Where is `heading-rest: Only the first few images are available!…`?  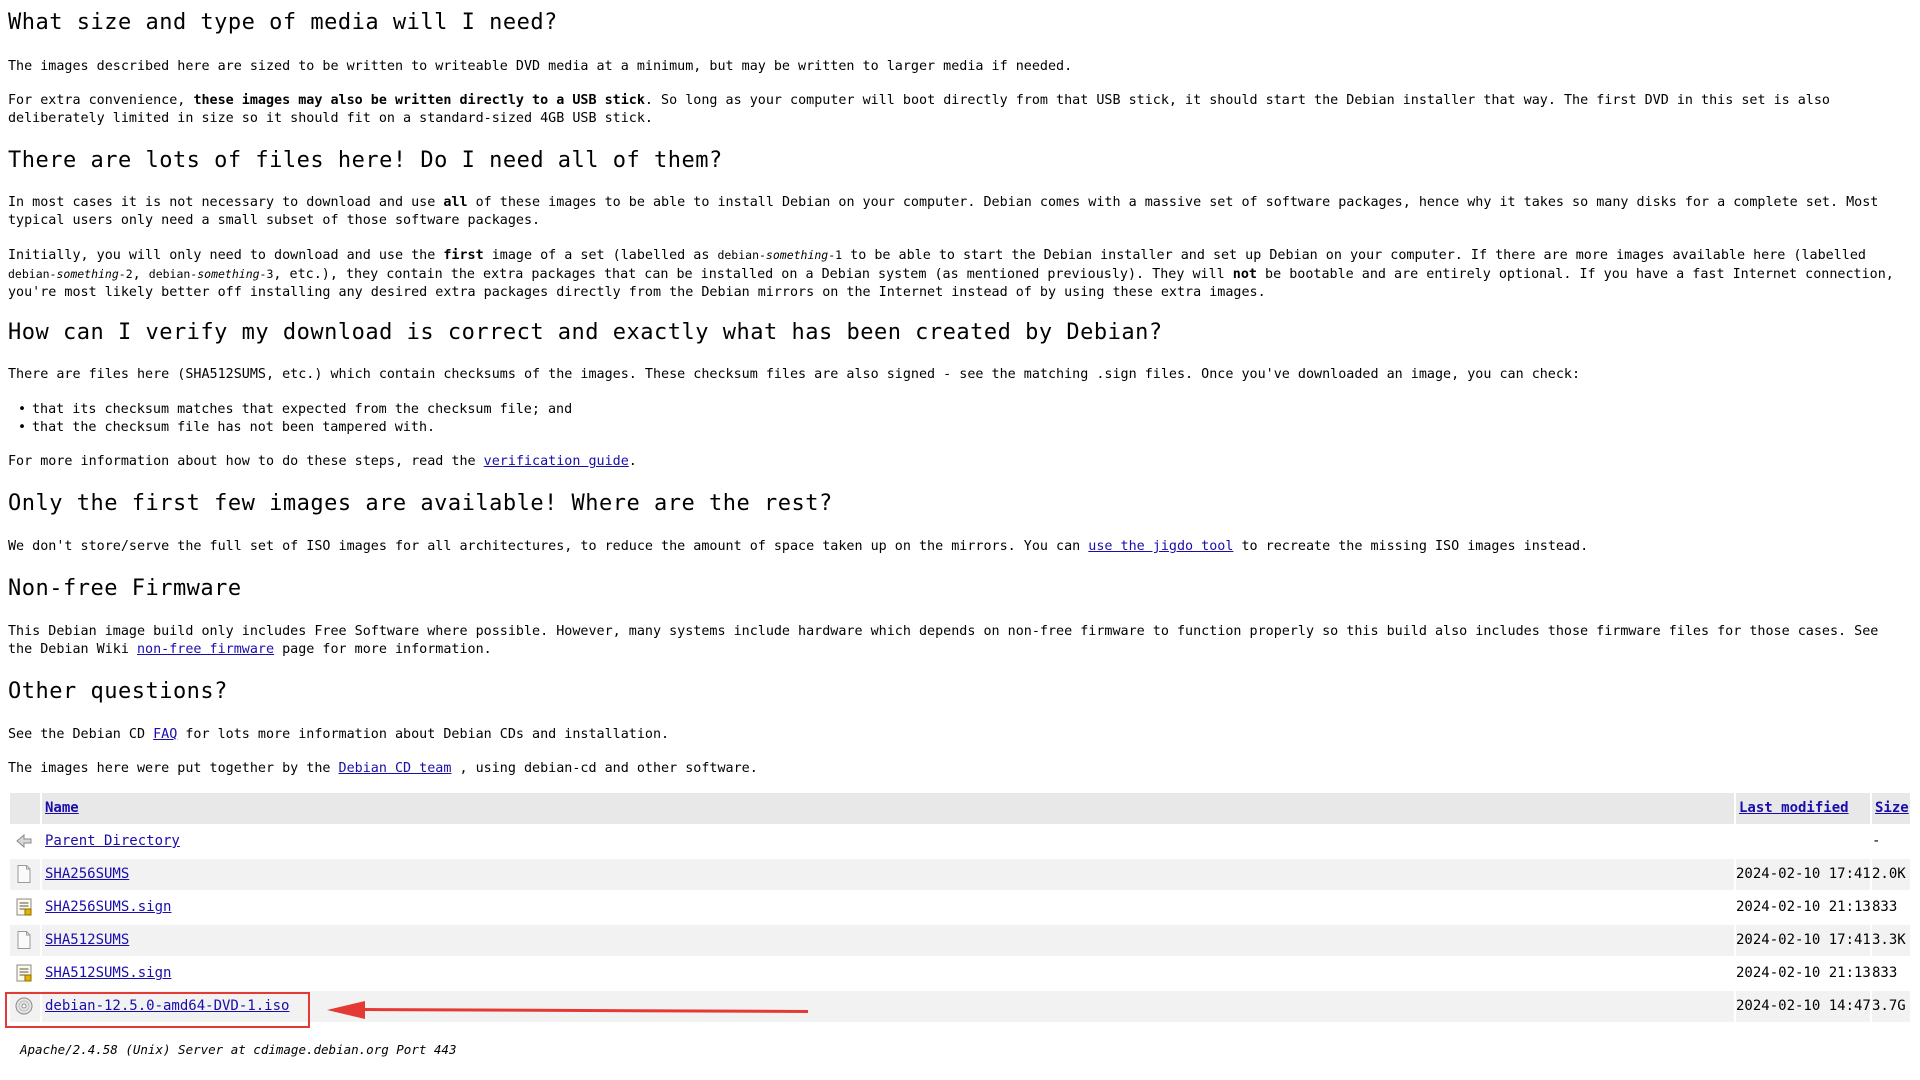 heading-rest: Only the first few images are available!… is located at coordinates (420, 503).